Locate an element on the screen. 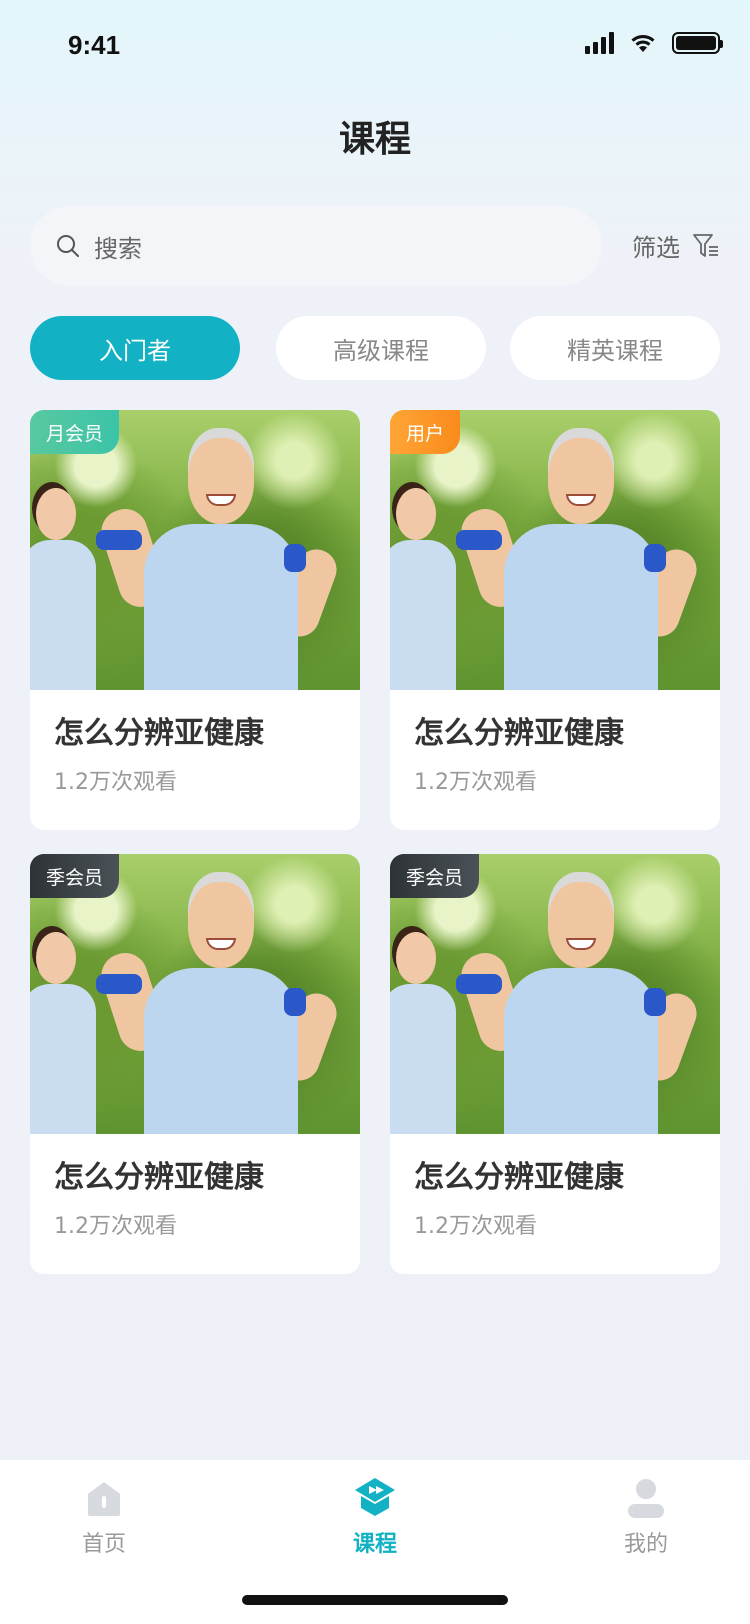 This screenshot has width=750, height=1624. filter-icon is located at coordinates (705, 245).